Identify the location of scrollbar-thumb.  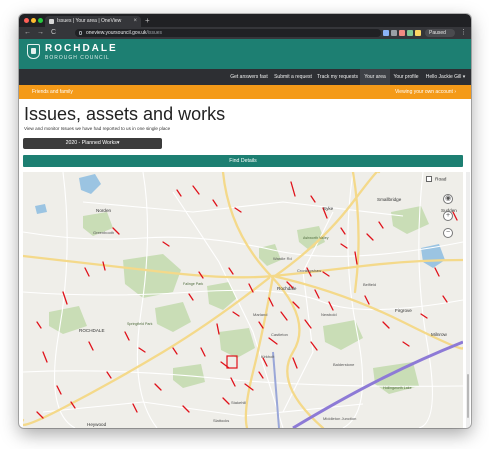
(468, 396).